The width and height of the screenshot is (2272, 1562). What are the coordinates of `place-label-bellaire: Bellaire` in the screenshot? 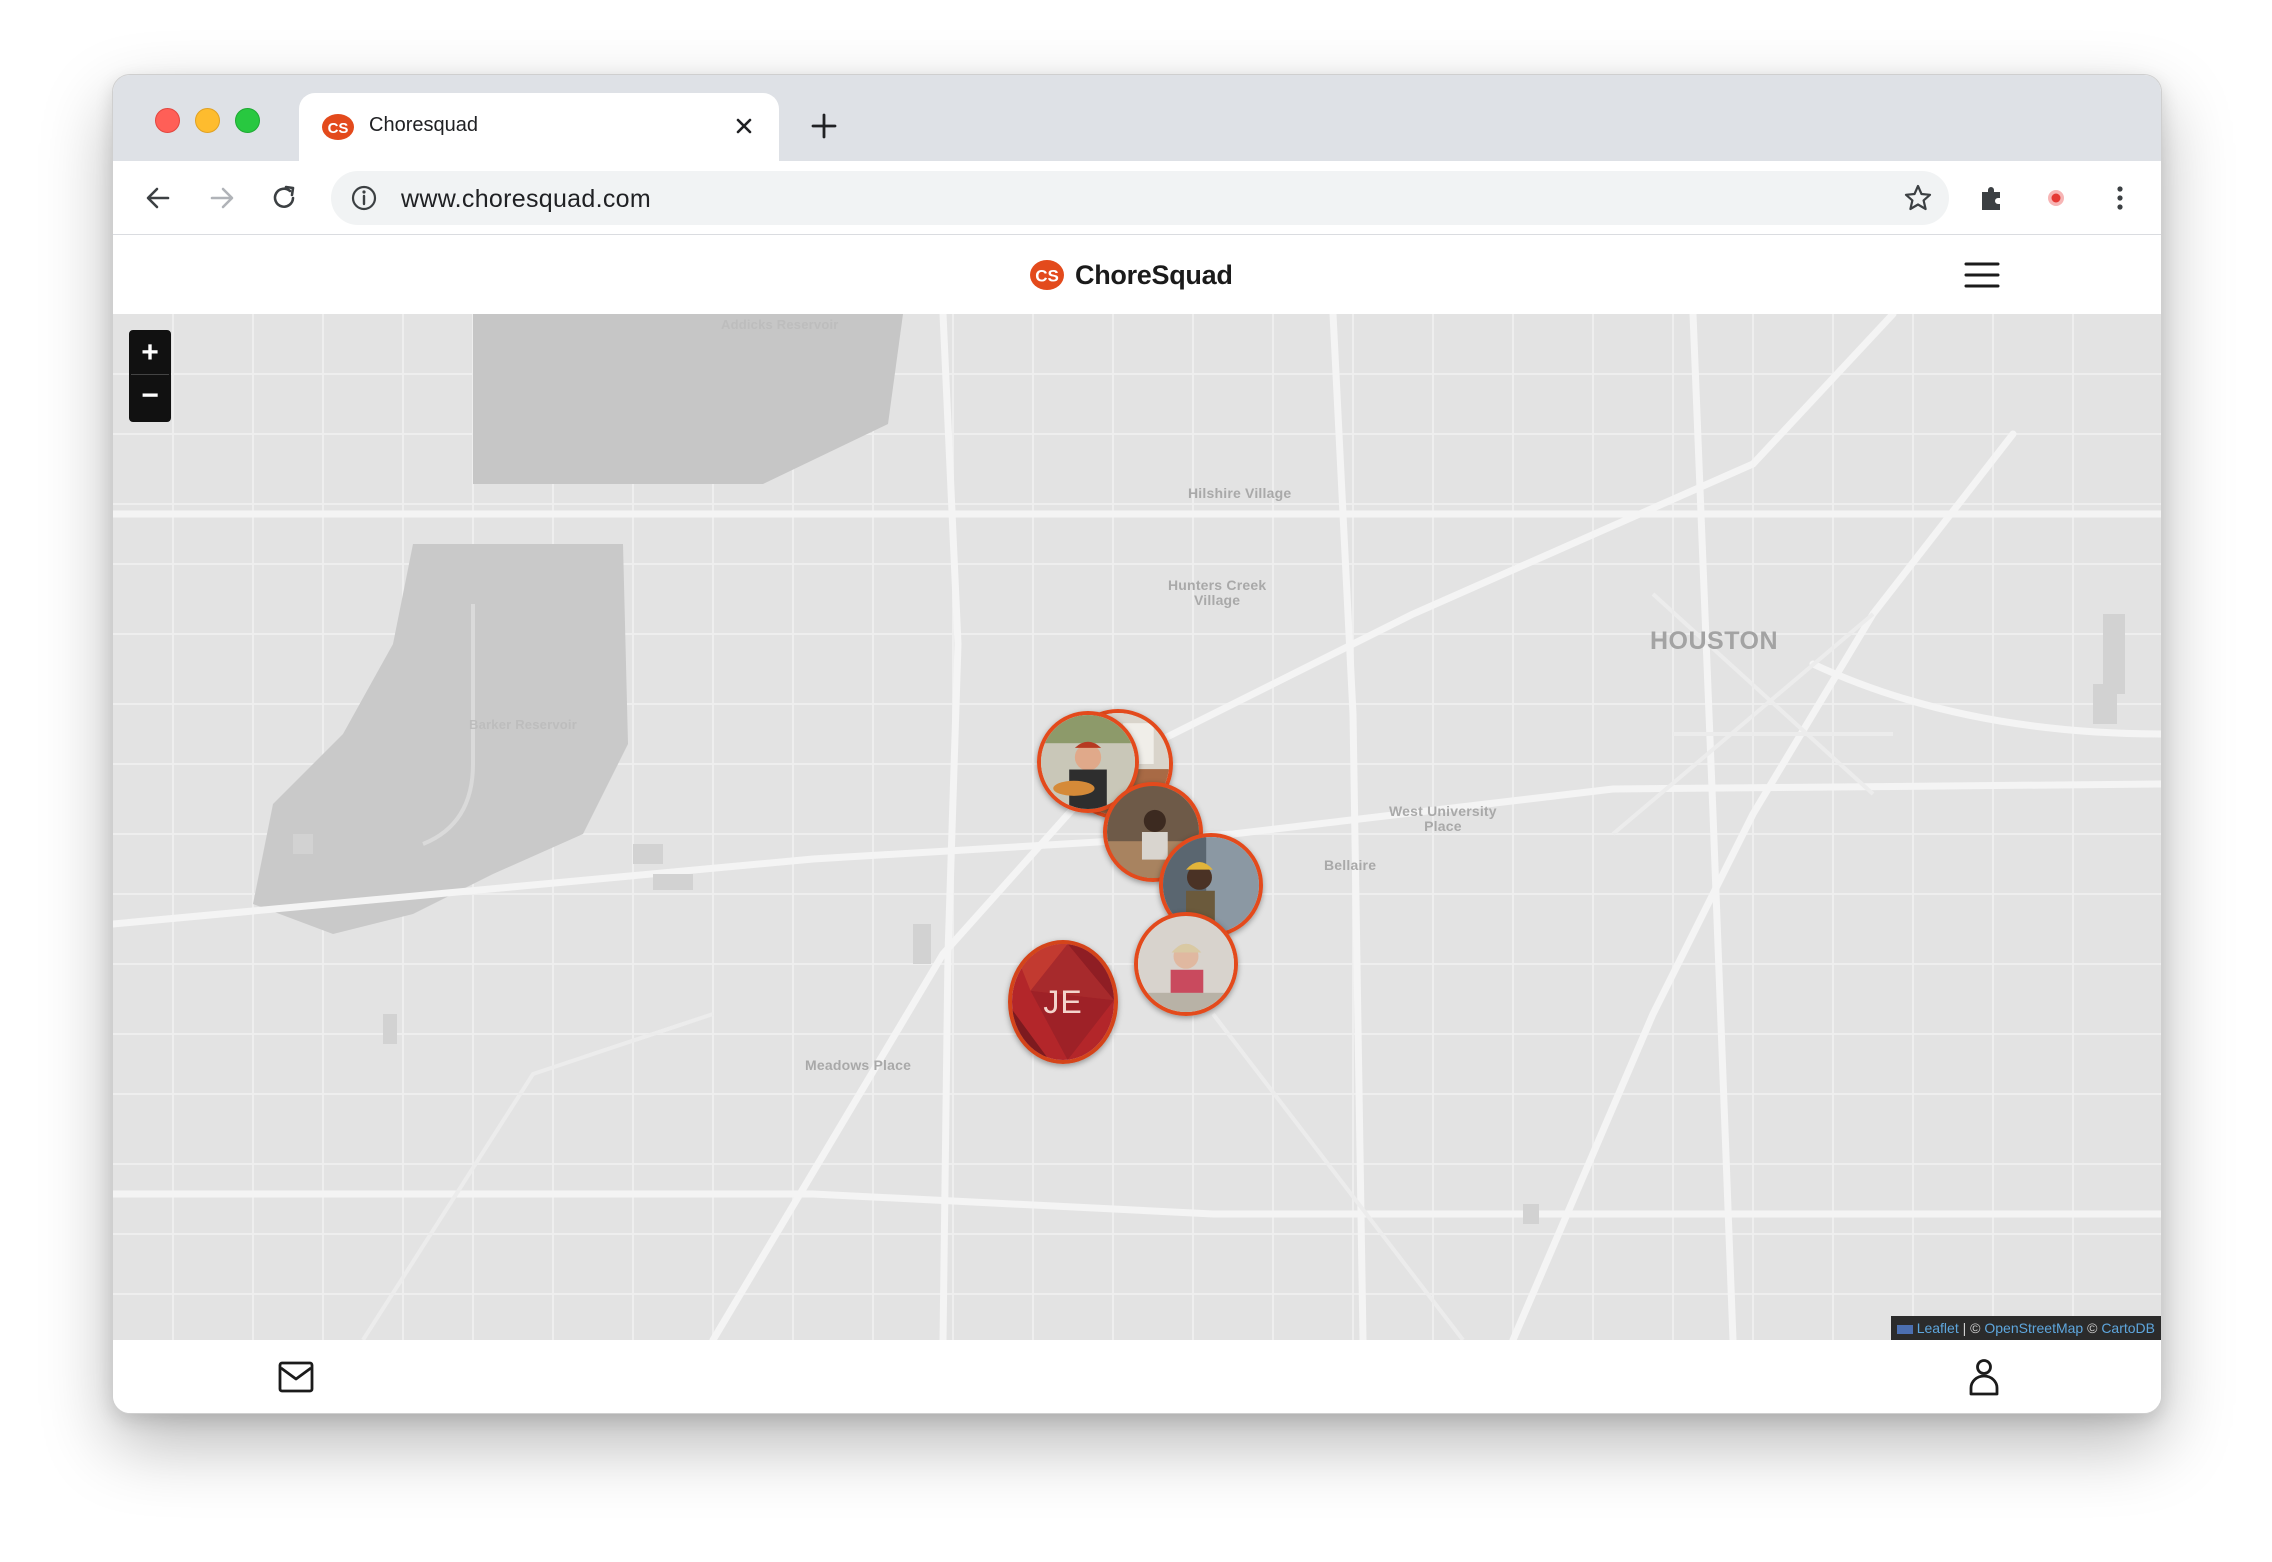 It's located at (1350, 865).